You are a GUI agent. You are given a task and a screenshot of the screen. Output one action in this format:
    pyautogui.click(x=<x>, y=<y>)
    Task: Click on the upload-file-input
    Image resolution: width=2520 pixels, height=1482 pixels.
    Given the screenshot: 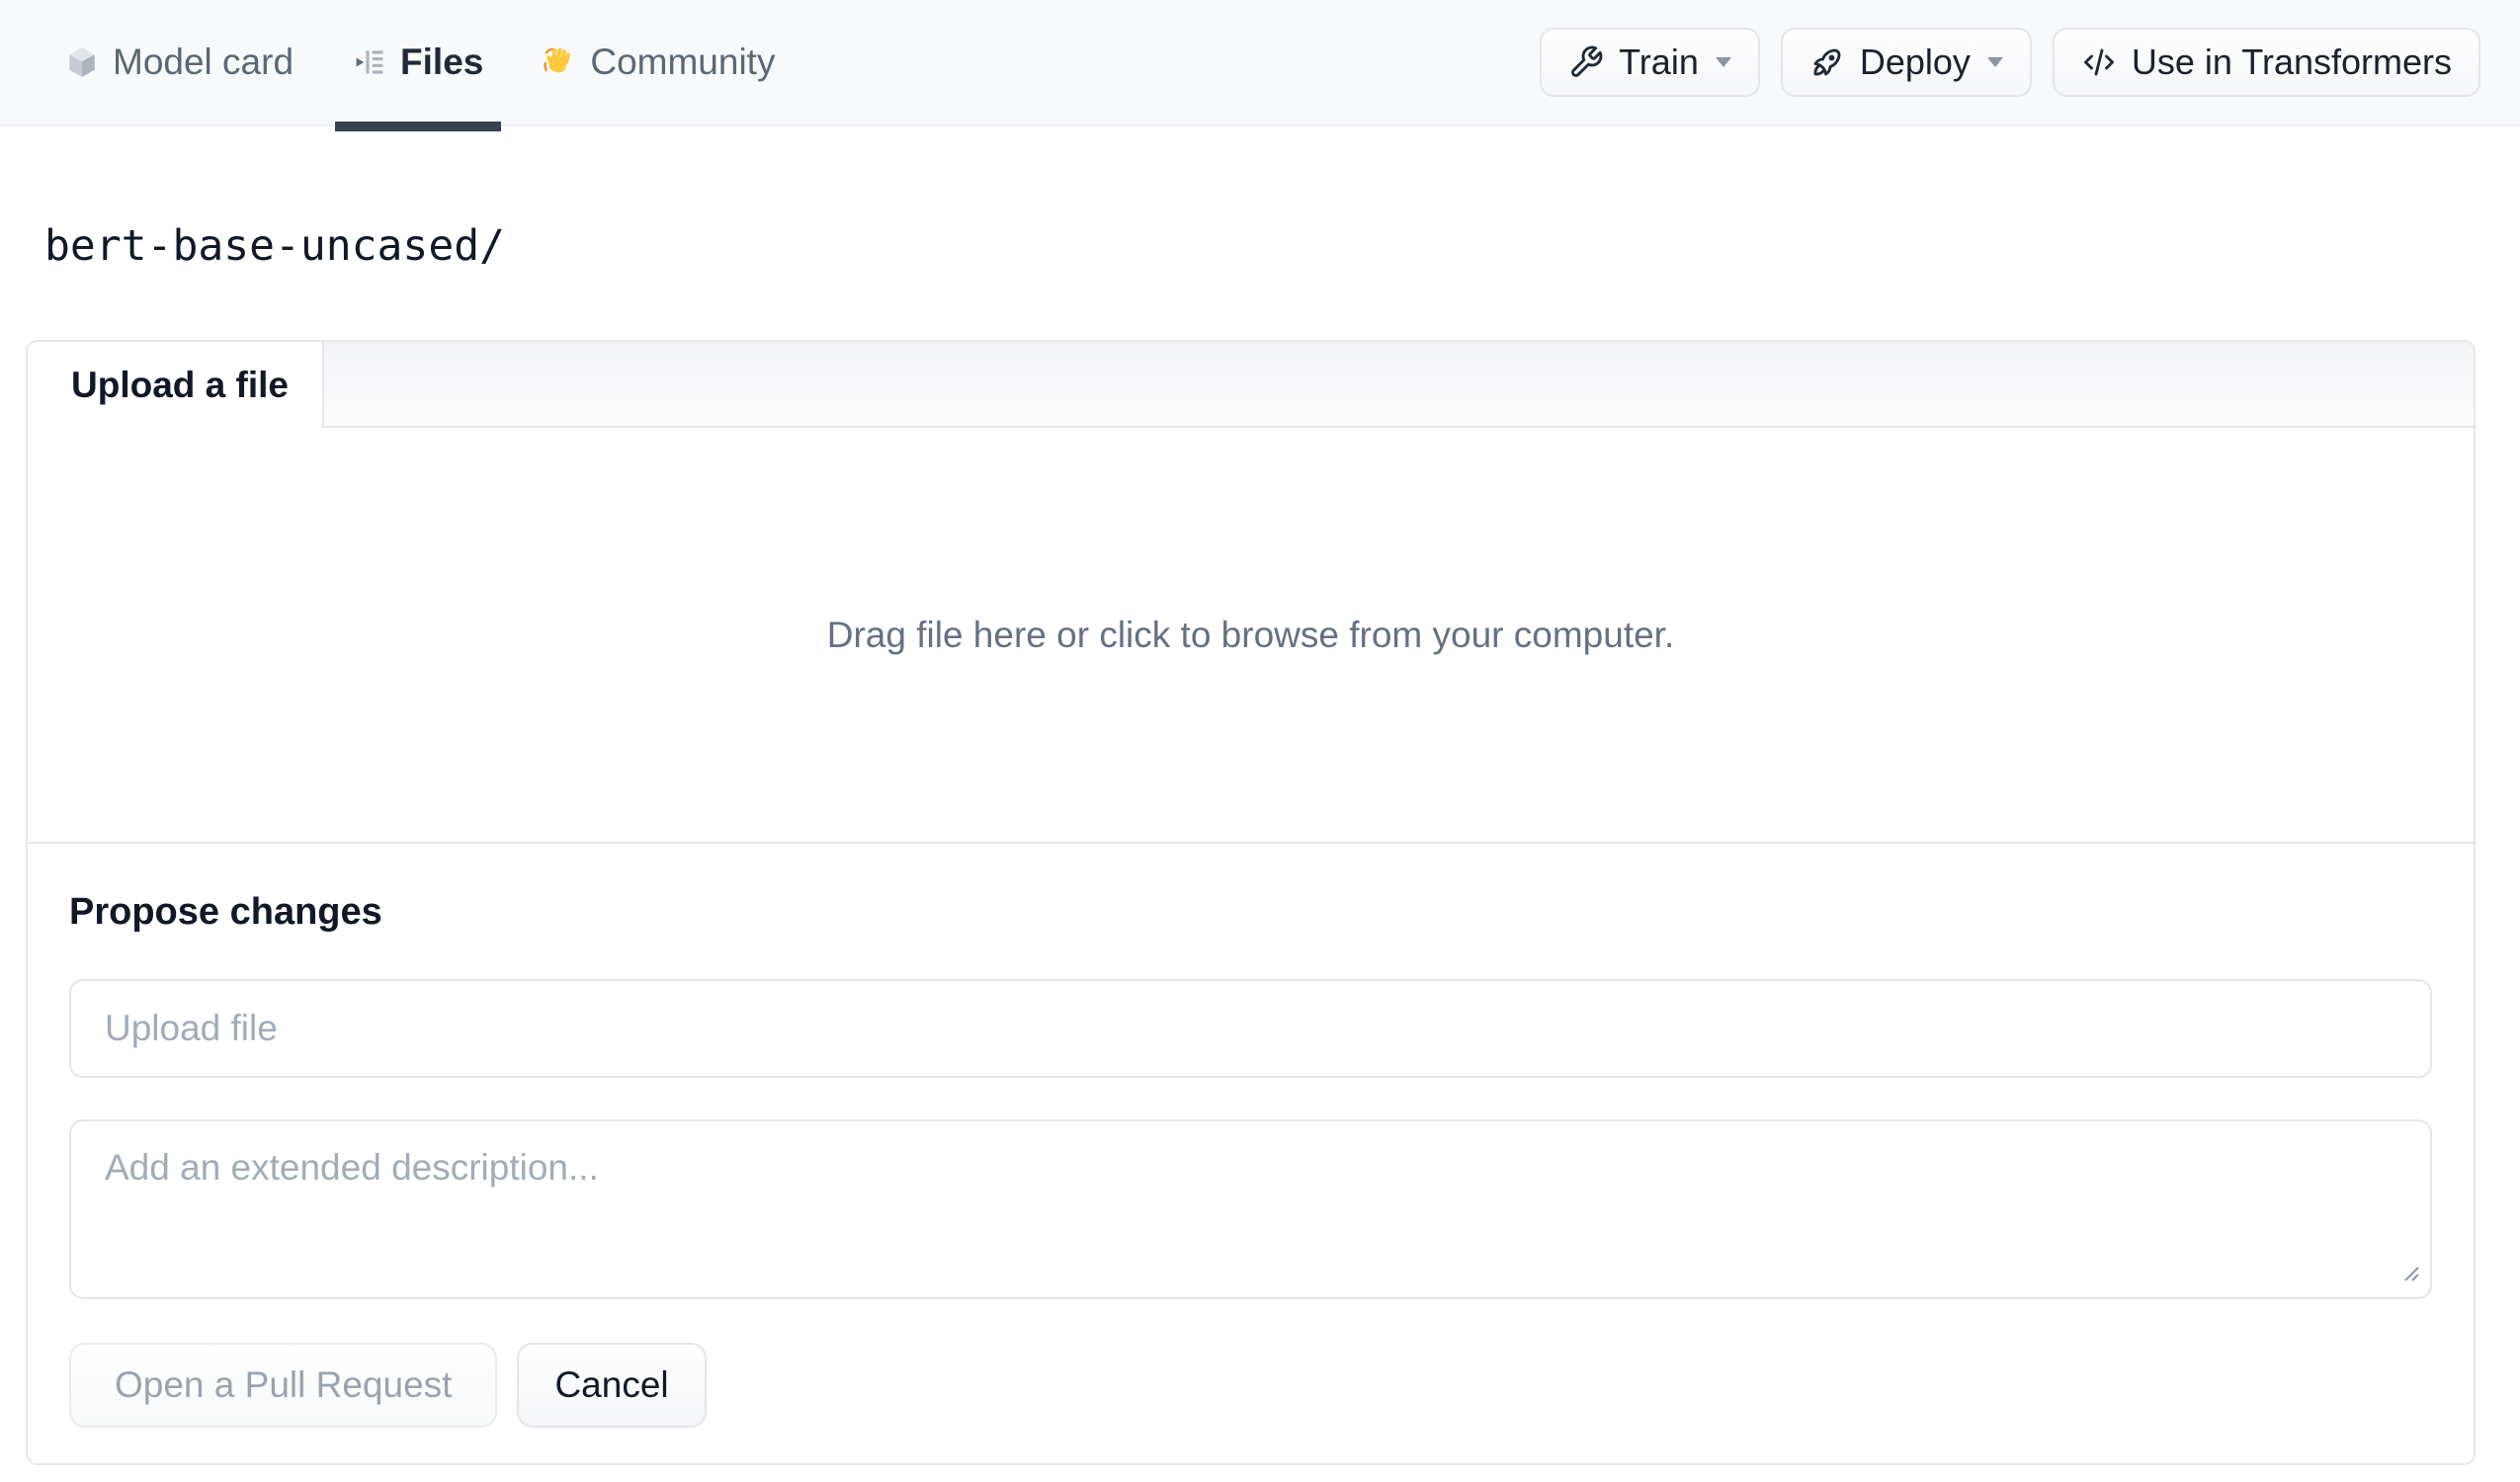 What is the action you would take?
    pyautogui.click(x=1250, y=1028)
    